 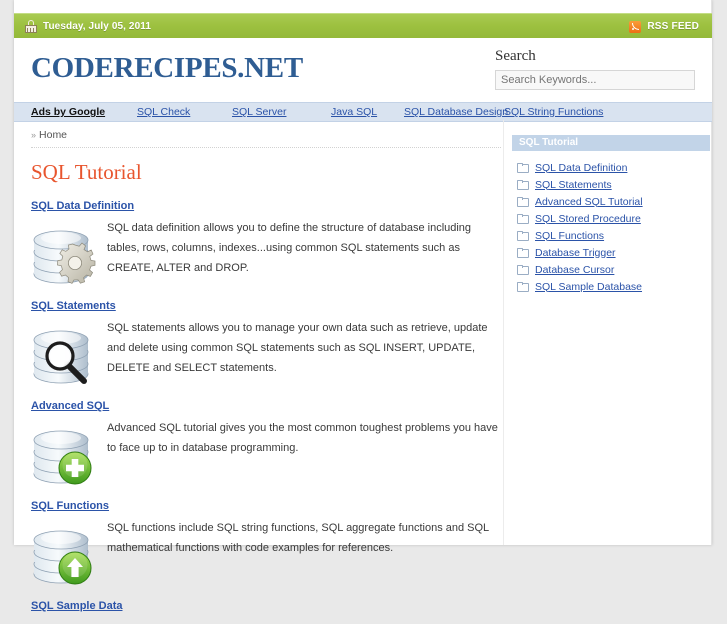 What do you see at coordinates (266, 133) in the screenshot?
I see `breadcrumb: » Home` at bounding box center [266, 133].